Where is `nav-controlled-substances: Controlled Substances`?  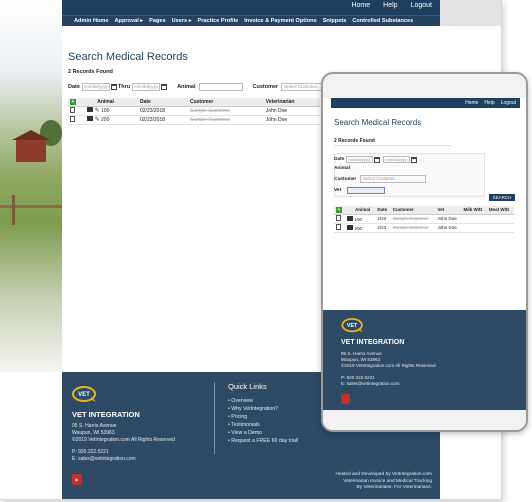 nav-controlled-substances: Controlled Substances is located at coordinates (382, 21).